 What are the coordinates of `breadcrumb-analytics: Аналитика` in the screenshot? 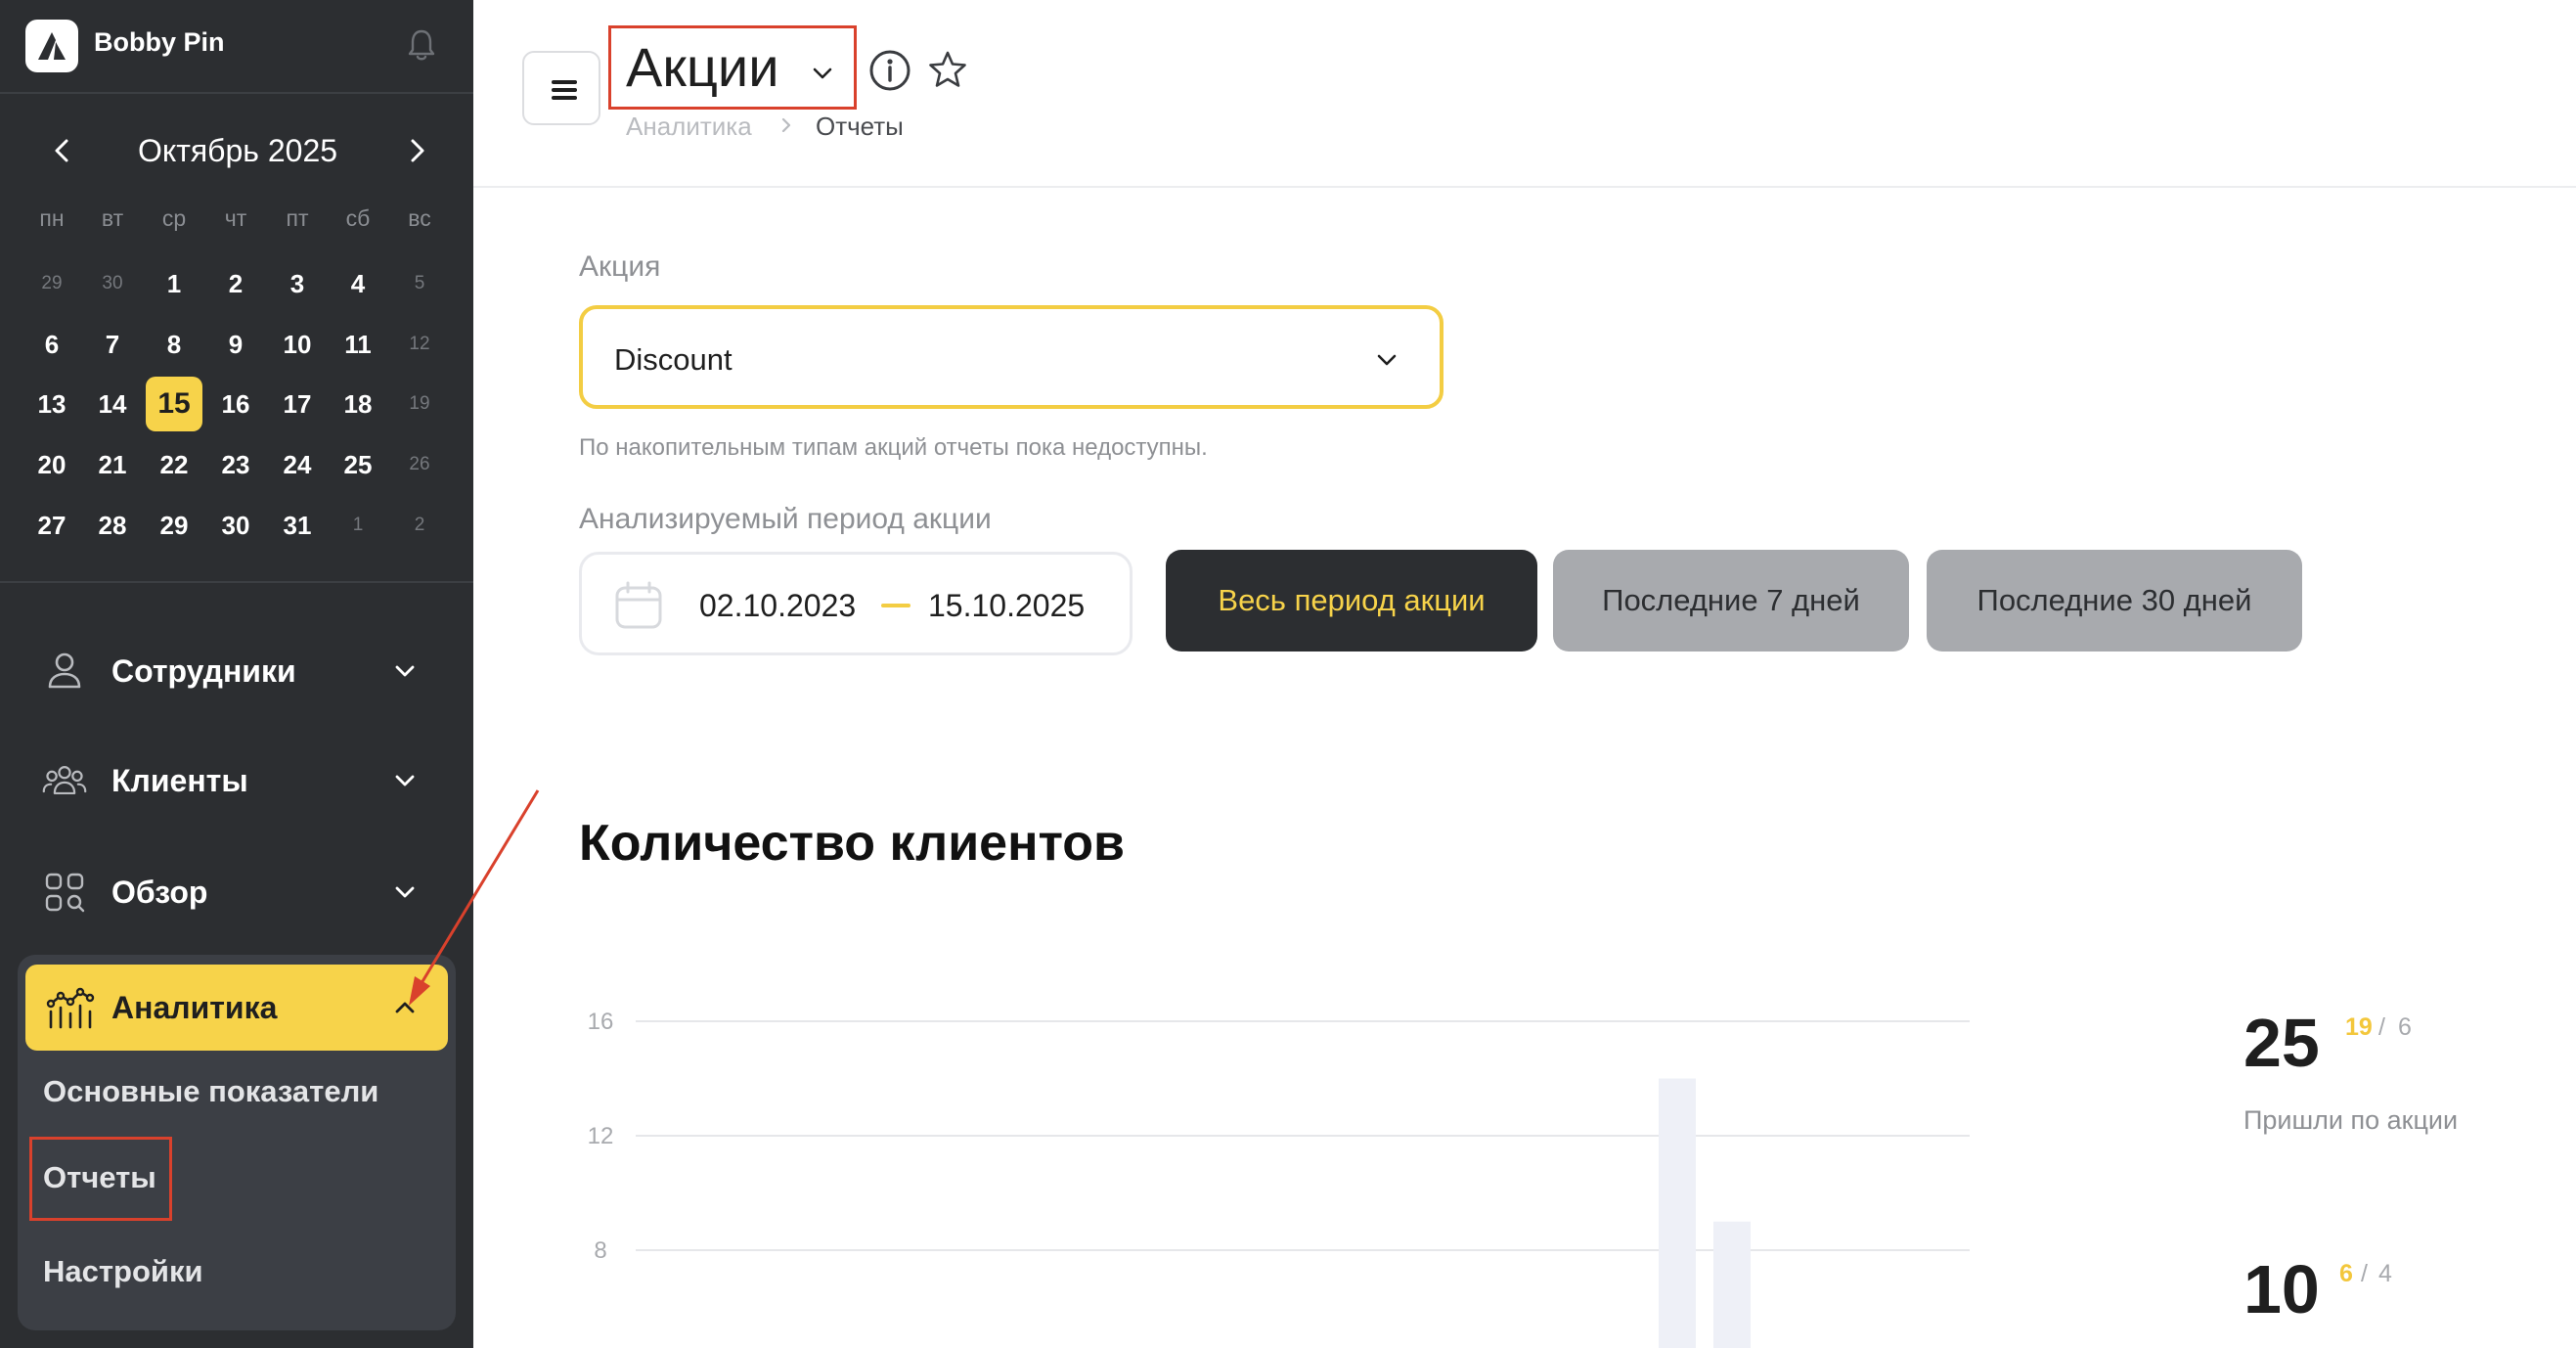 It's located at (689, 127).